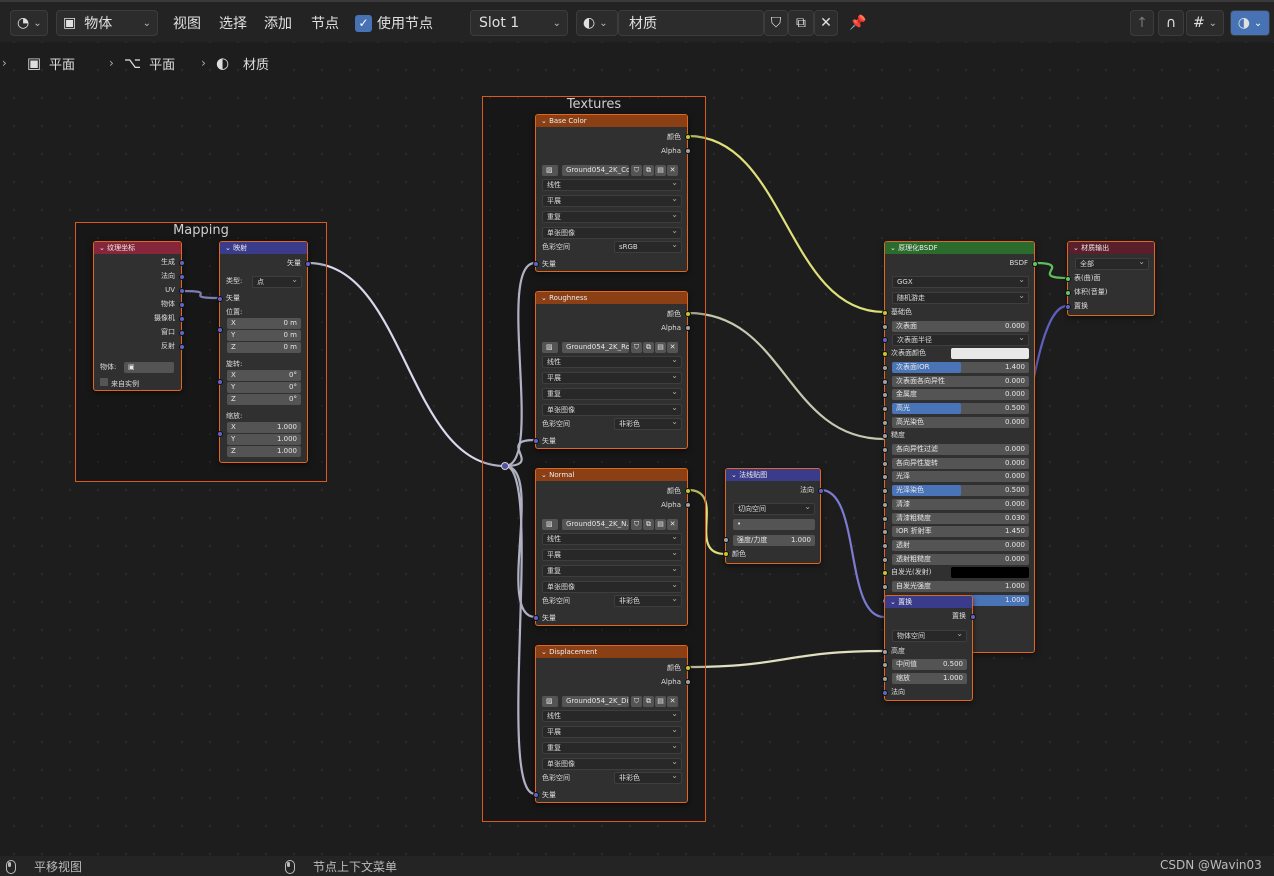 The width and height of the screenshot is (1274, 876). Describe the element at coordinates (826, 23) in the screenshot. I see `unlink-close-icon: ✕` at that location.